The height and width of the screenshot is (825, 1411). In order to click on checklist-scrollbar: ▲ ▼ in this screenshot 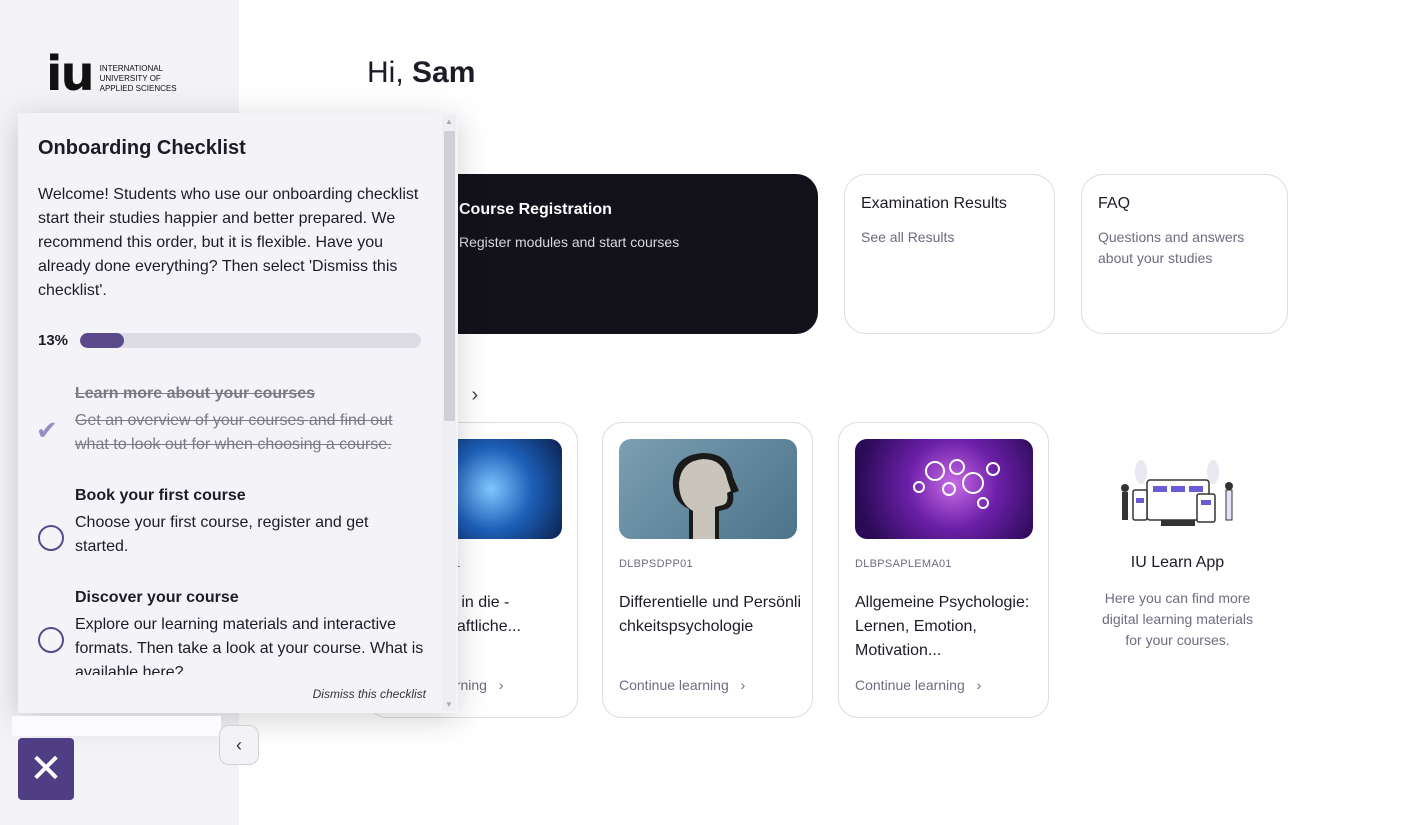, I will do `click(449, 413)`.